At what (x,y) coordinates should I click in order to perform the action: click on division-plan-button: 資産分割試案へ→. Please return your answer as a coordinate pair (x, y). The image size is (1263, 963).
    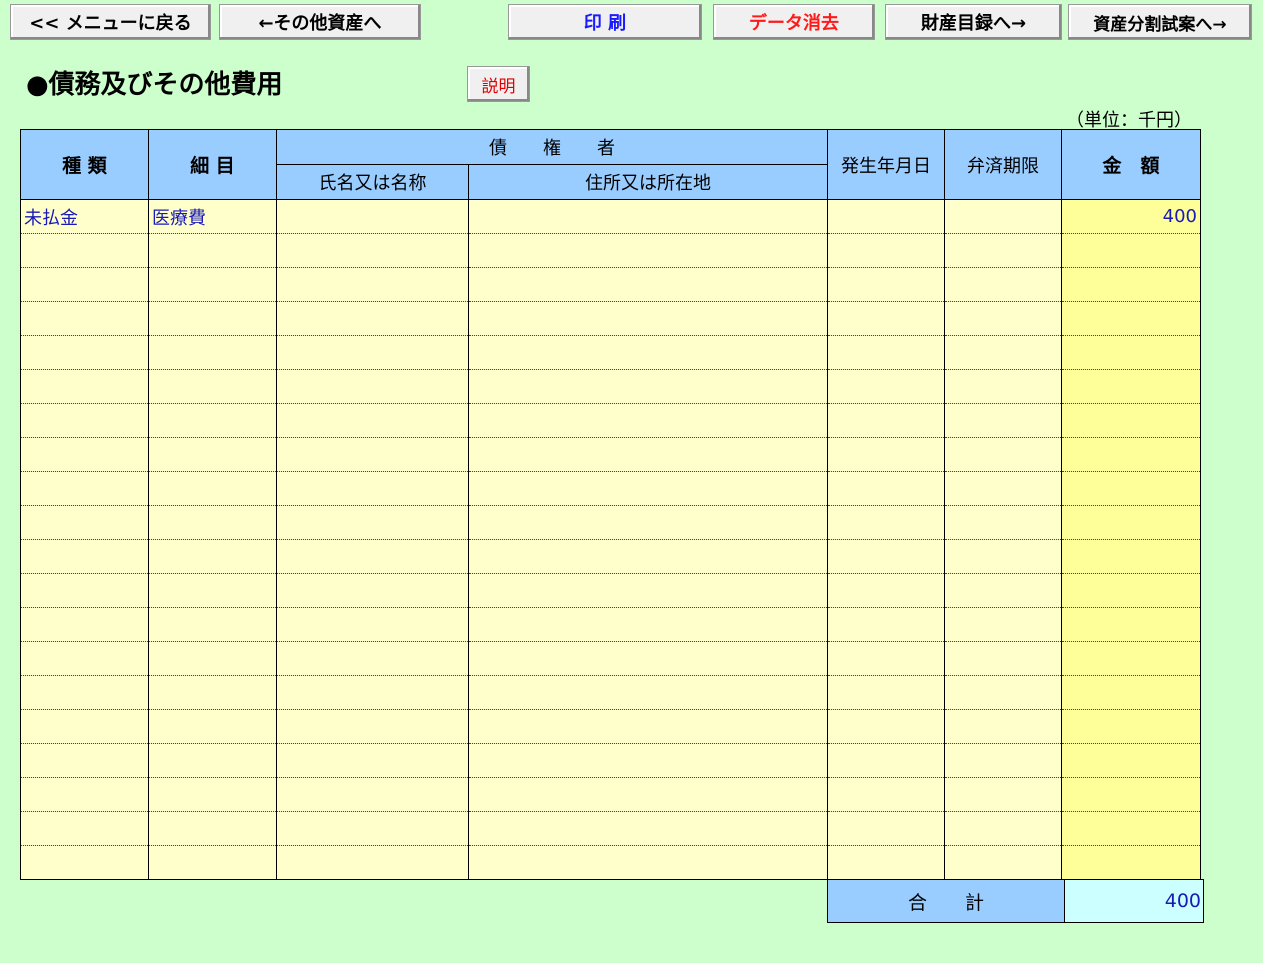
    Looking at the image, I should click on (1160, 22).